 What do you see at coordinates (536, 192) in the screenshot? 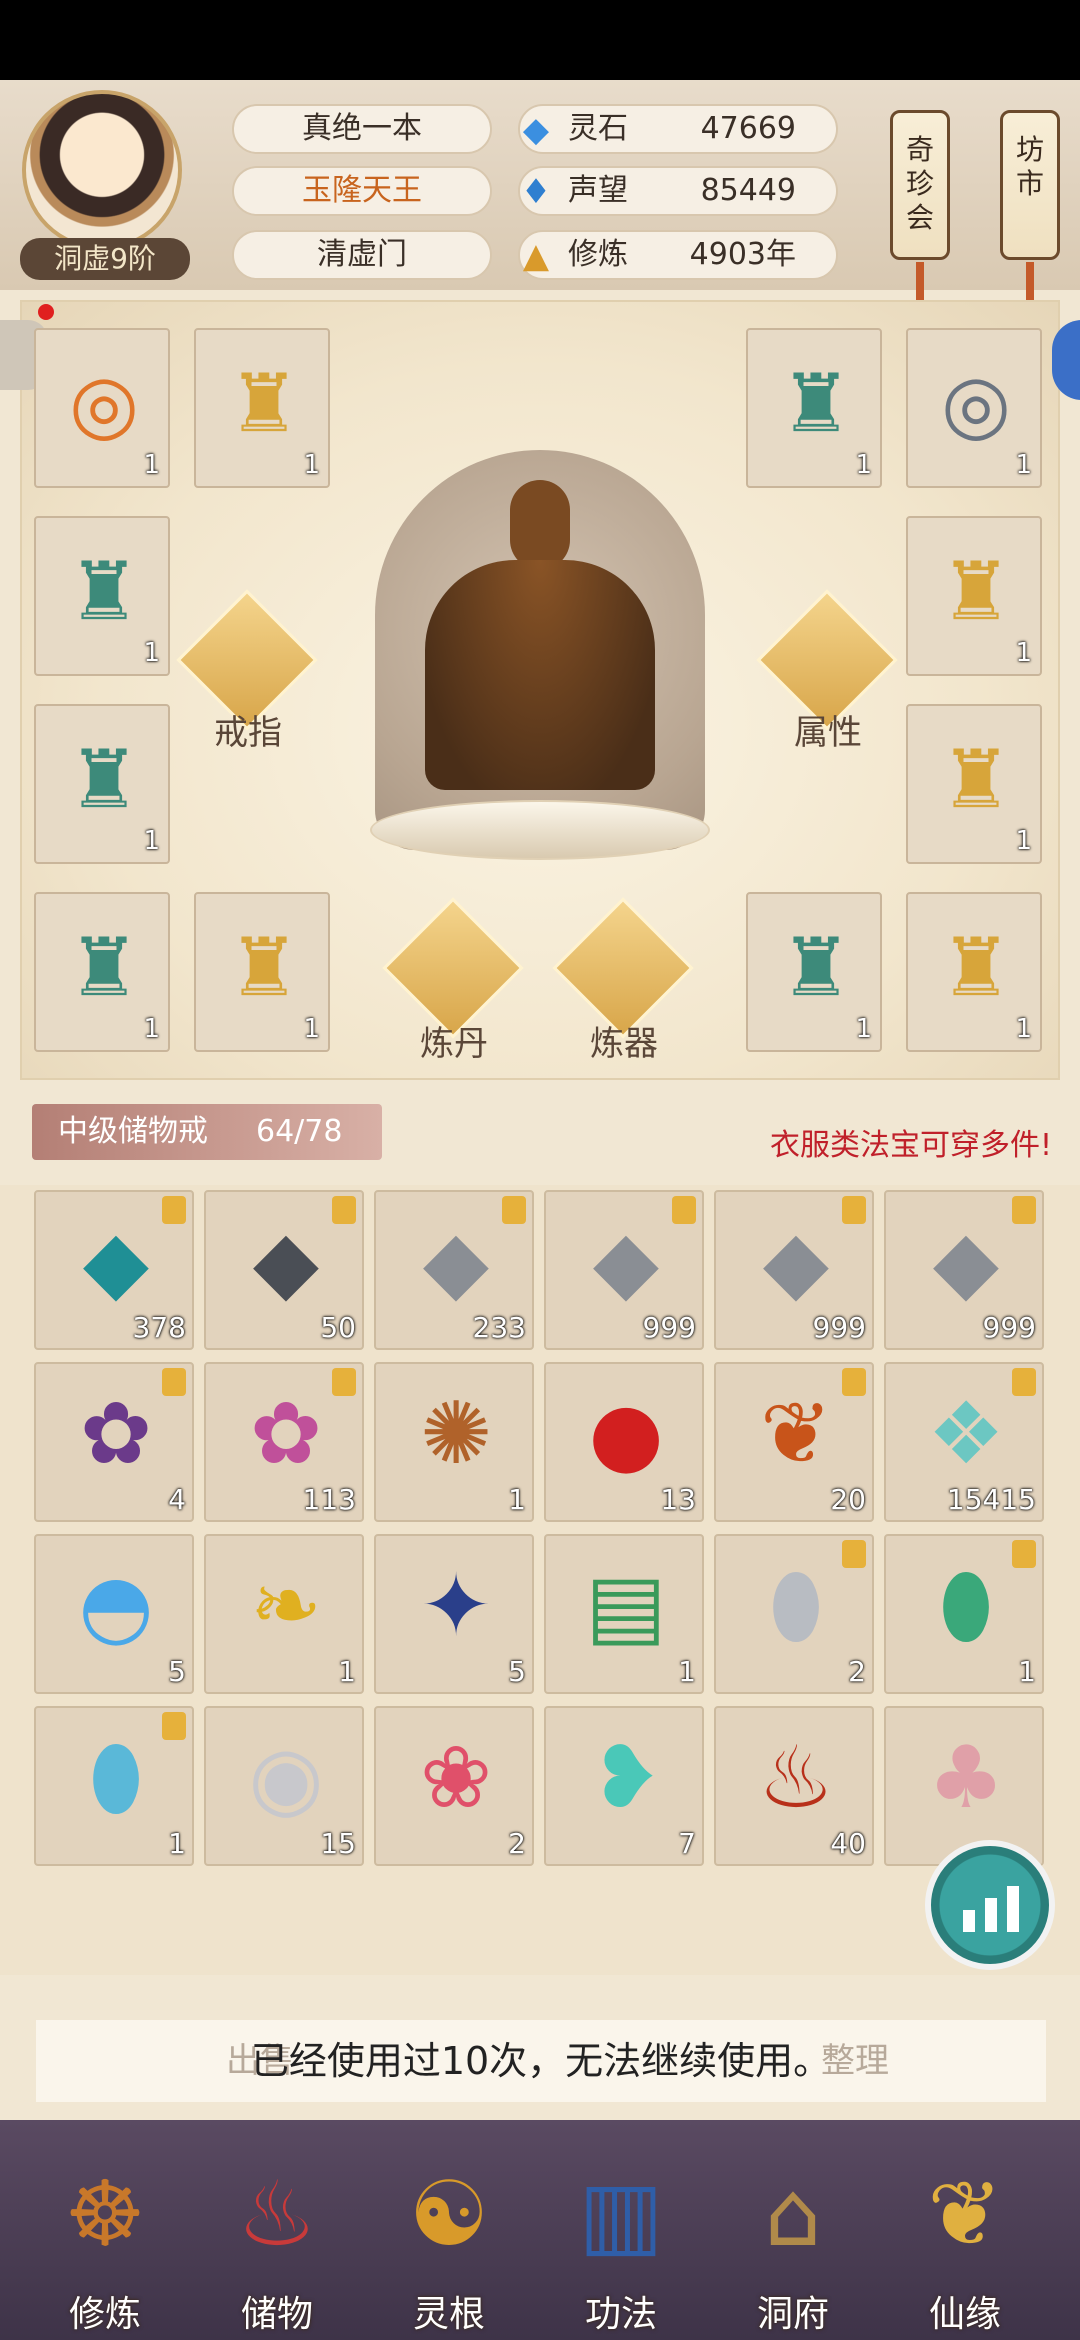
I see `reputation-icon: ♦` at bounding box center [536, 192].